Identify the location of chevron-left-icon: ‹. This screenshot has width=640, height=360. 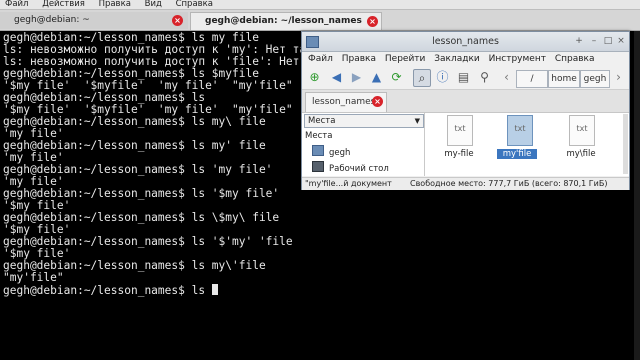
(506, 77).